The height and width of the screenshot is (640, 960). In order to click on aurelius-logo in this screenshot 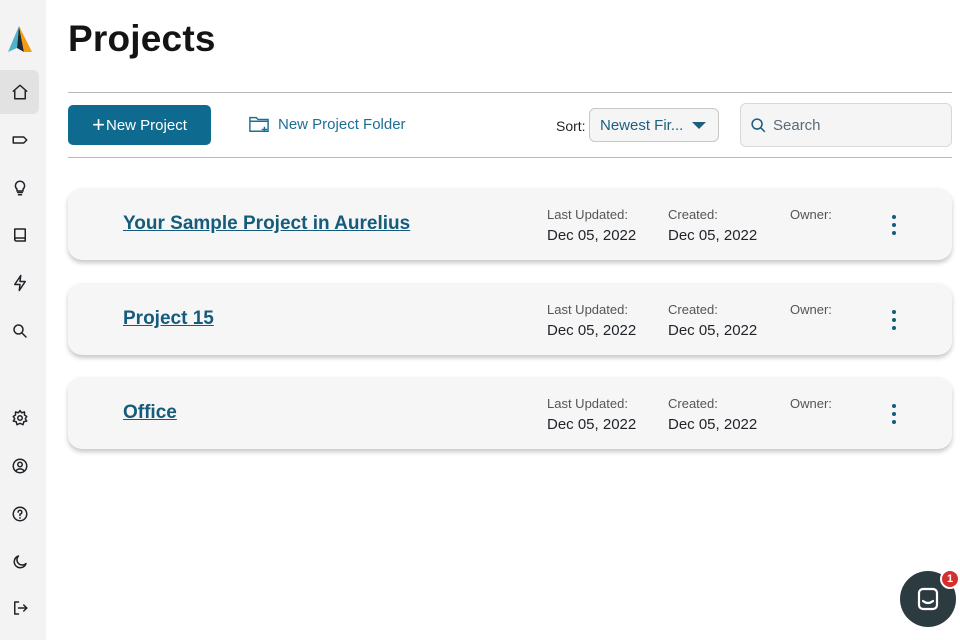, I will do `click(19, 39)`.